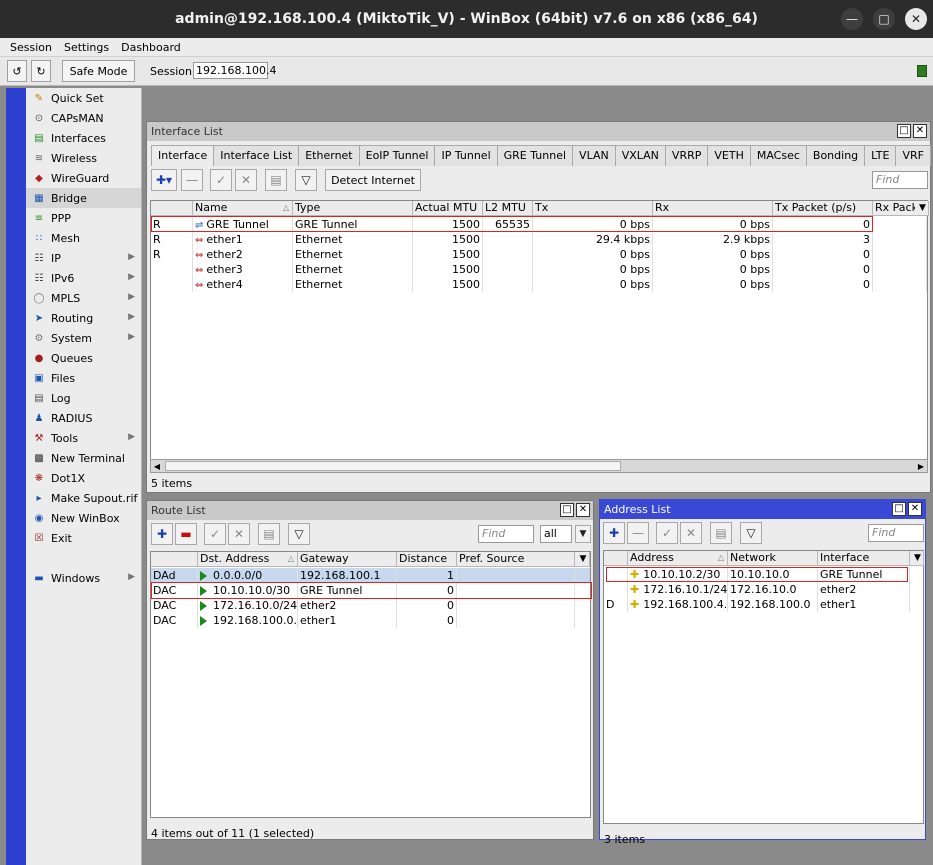 Image resolution: width=933 pixels, height=865 pixels. What do you see at coordinates (640, 155) in the screenshot?
I see `tab-vxlan: VXLAN` at bounding box center [640, 155].